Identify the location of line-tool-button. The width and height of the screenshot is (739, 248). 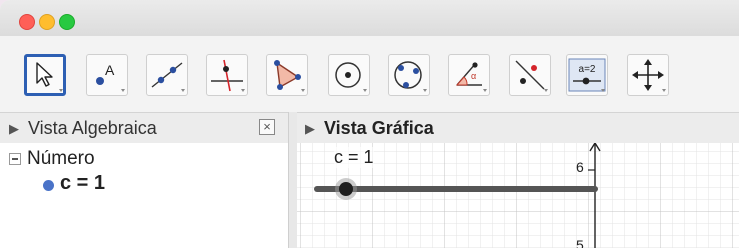
(167, 75).